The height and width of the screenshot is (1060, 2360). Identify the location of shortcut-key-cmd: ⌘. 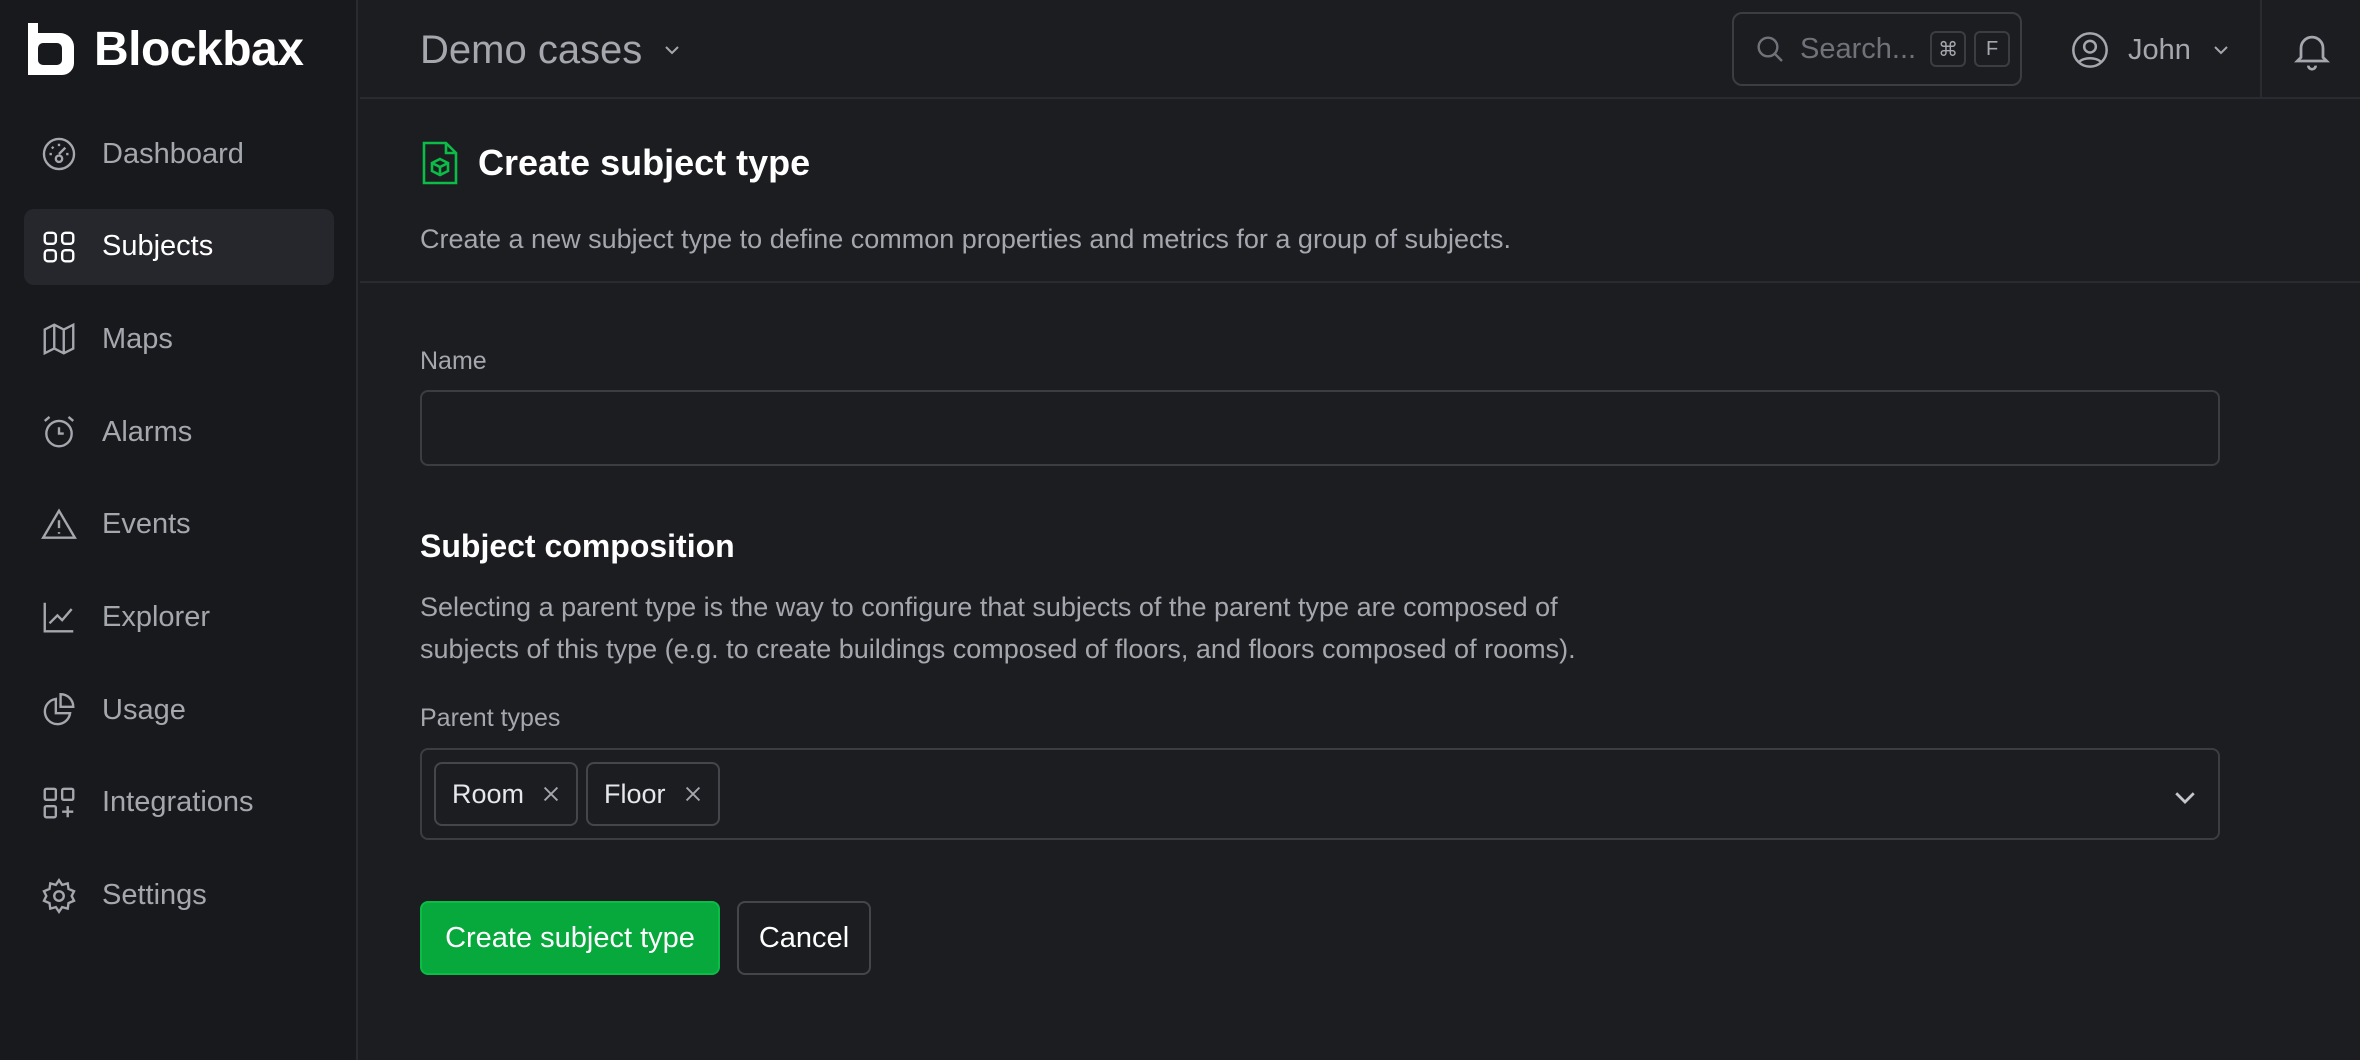
(1948, 49).